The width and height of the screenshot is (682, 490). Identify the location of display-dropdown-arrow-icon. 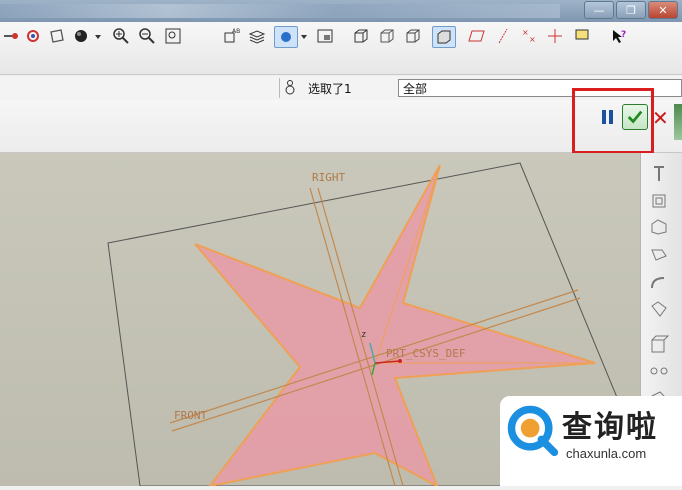
(304, 36).